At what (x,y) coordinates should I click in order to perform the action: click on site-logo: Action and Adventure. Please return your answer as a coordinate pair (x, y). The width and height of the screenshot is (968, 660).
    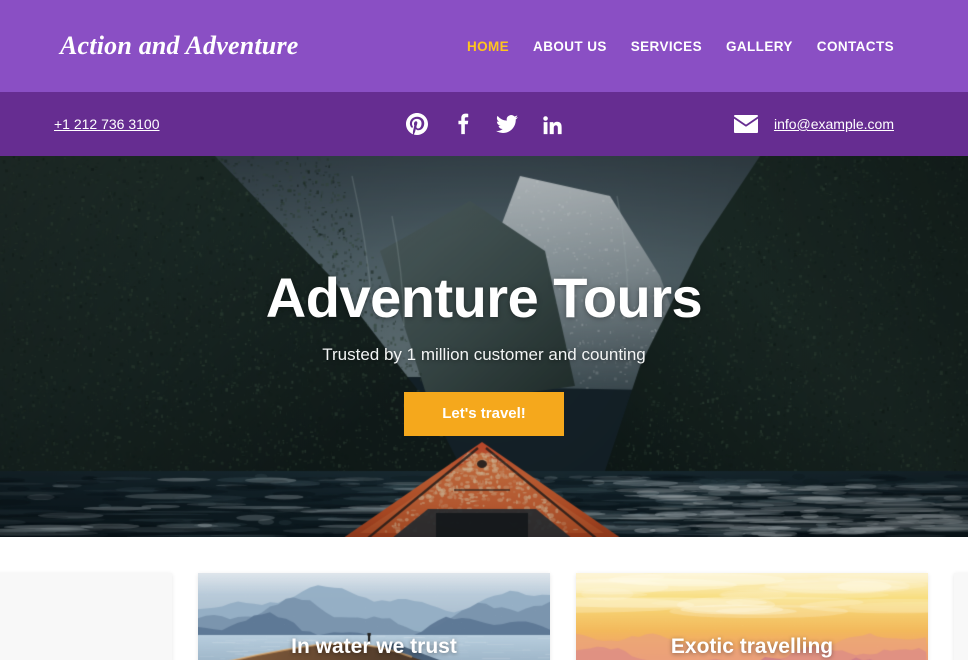
    Looking at the image, I should click on (179, 46).